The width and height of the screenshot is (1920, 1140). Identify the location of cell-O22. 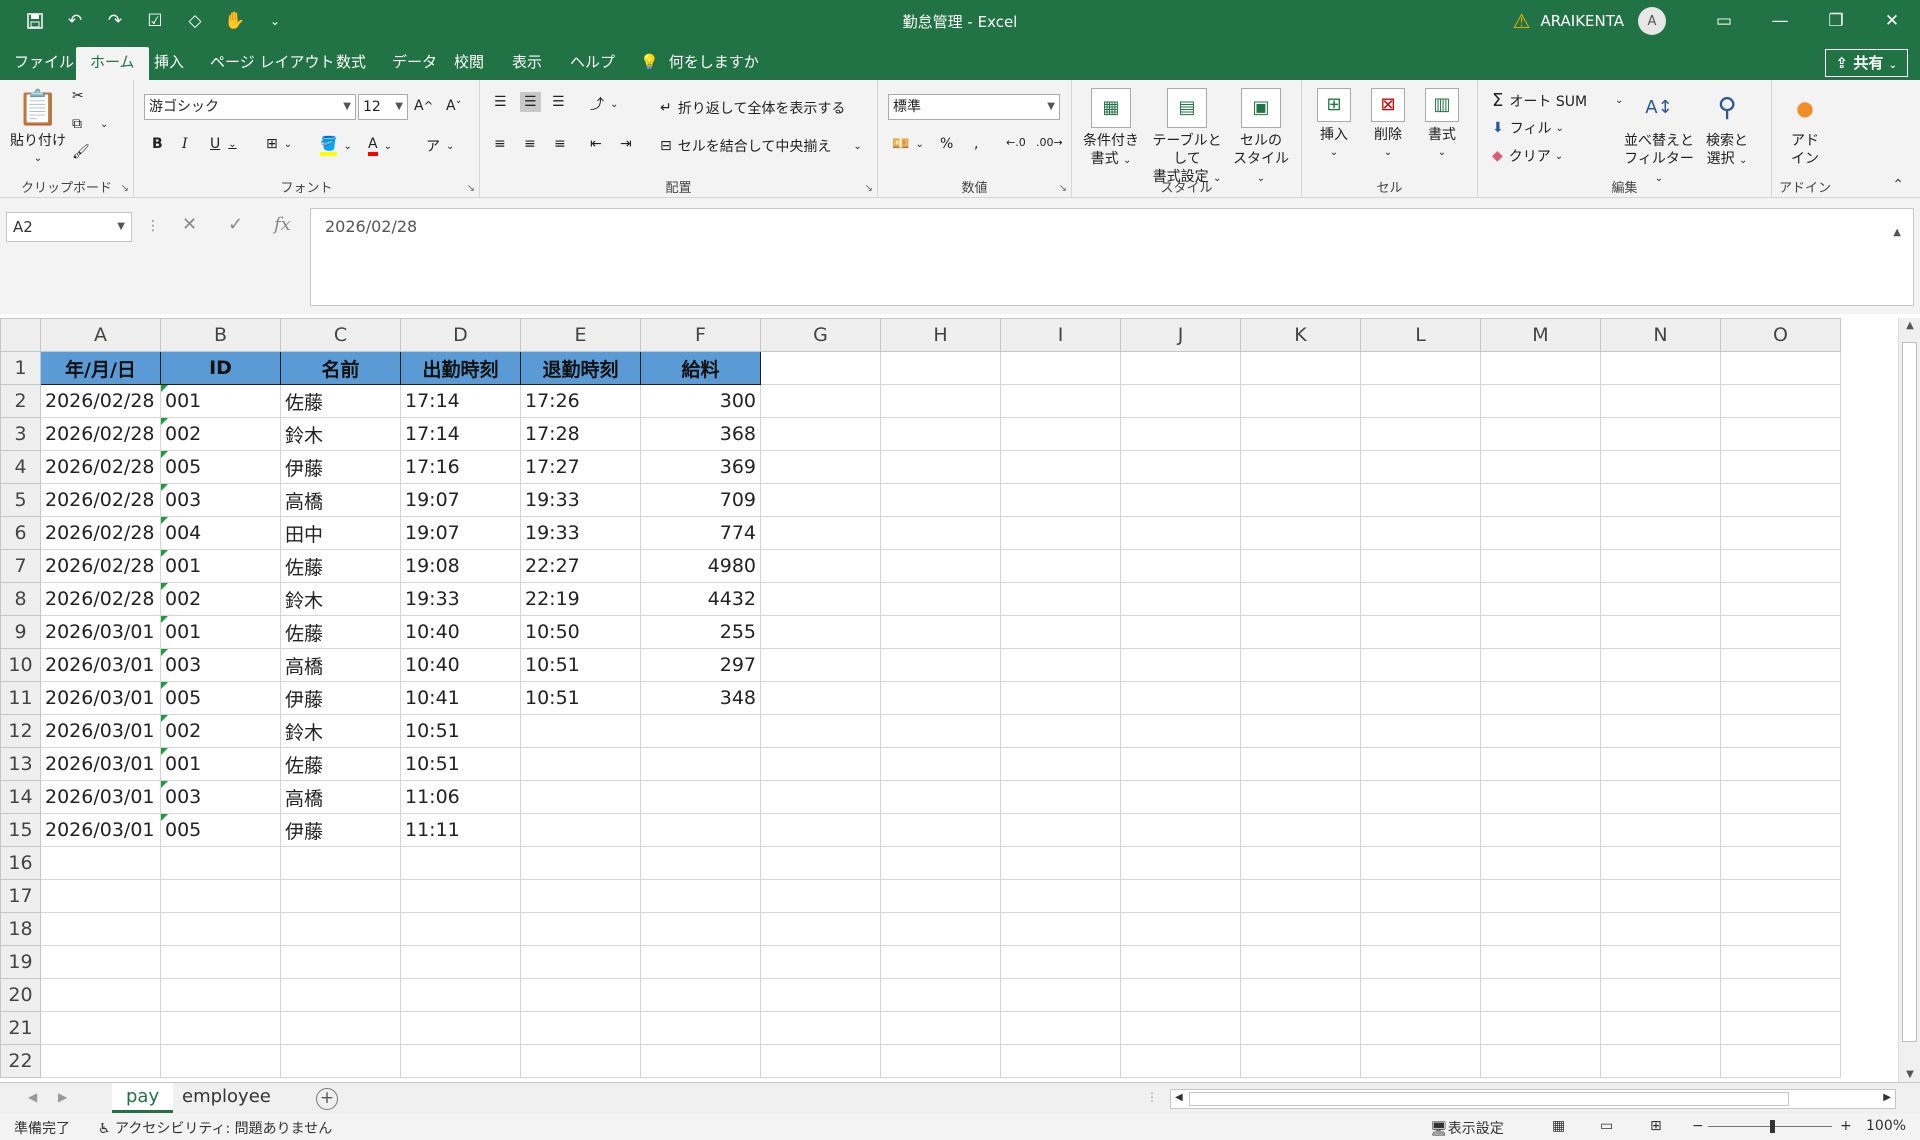
(1780, 1061).